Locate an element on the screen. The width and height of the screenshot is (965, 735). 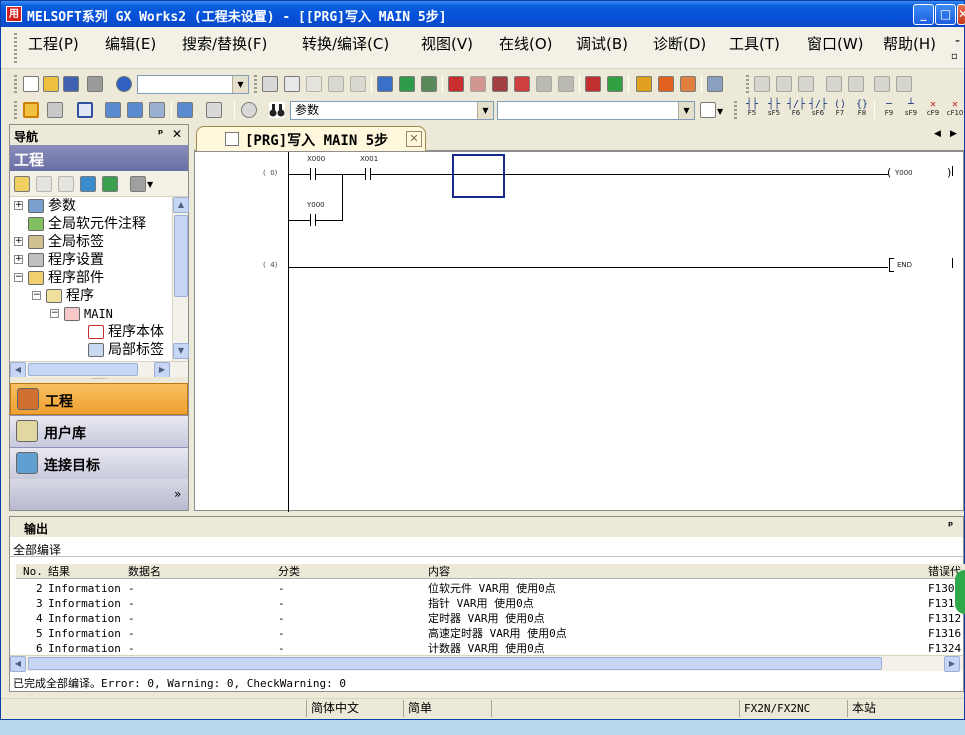
pin-icon: ᵖ is located at coordinates (950, 525).